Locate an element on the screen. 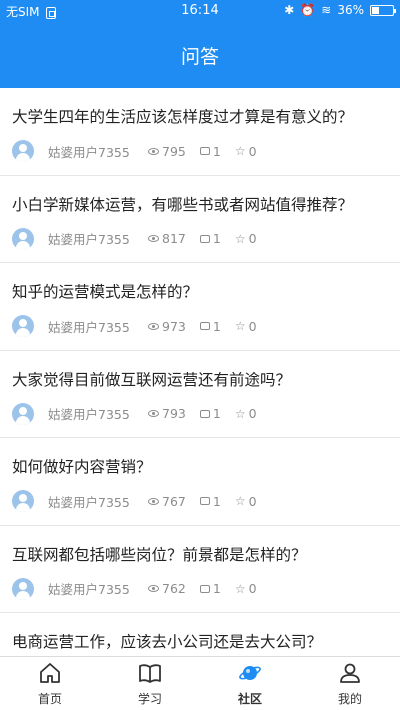 Image resolution: width=400 pixels, height=710 pixels. question-item: 大学生四年的生活应该怎样度过才算是有意义的？ 姑婆用户7355 795 1 ☆ 0 is located at coordinates (200, 132).